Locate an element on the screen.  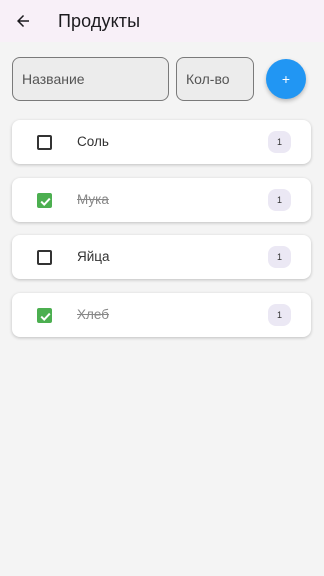
list-item: Хлеб 1 is located at coordinates (161, 314).